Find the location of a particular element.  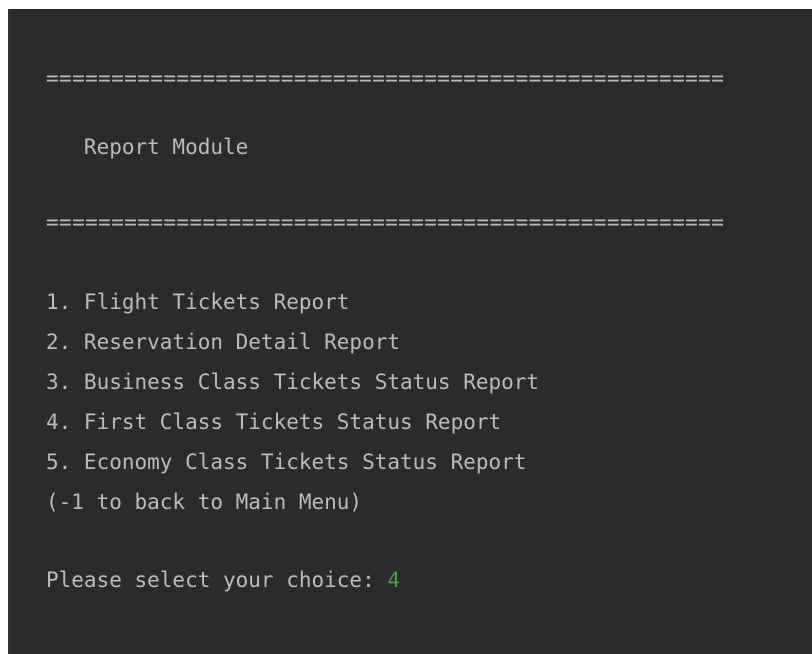

module-title: Report Module is located at coordinates (147, 147).